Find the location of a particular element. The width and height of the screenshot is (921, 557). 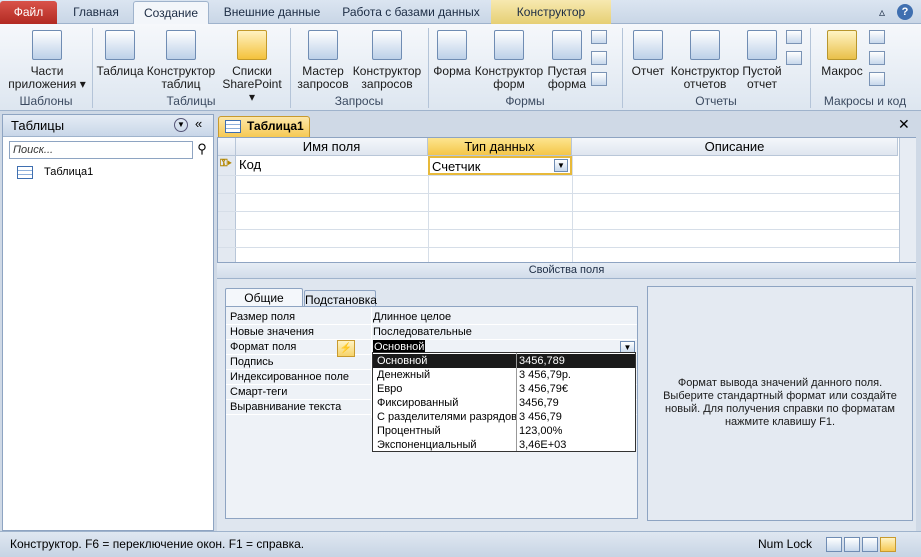

pivot-chart-view-icon is located at coordinates (870, 544).